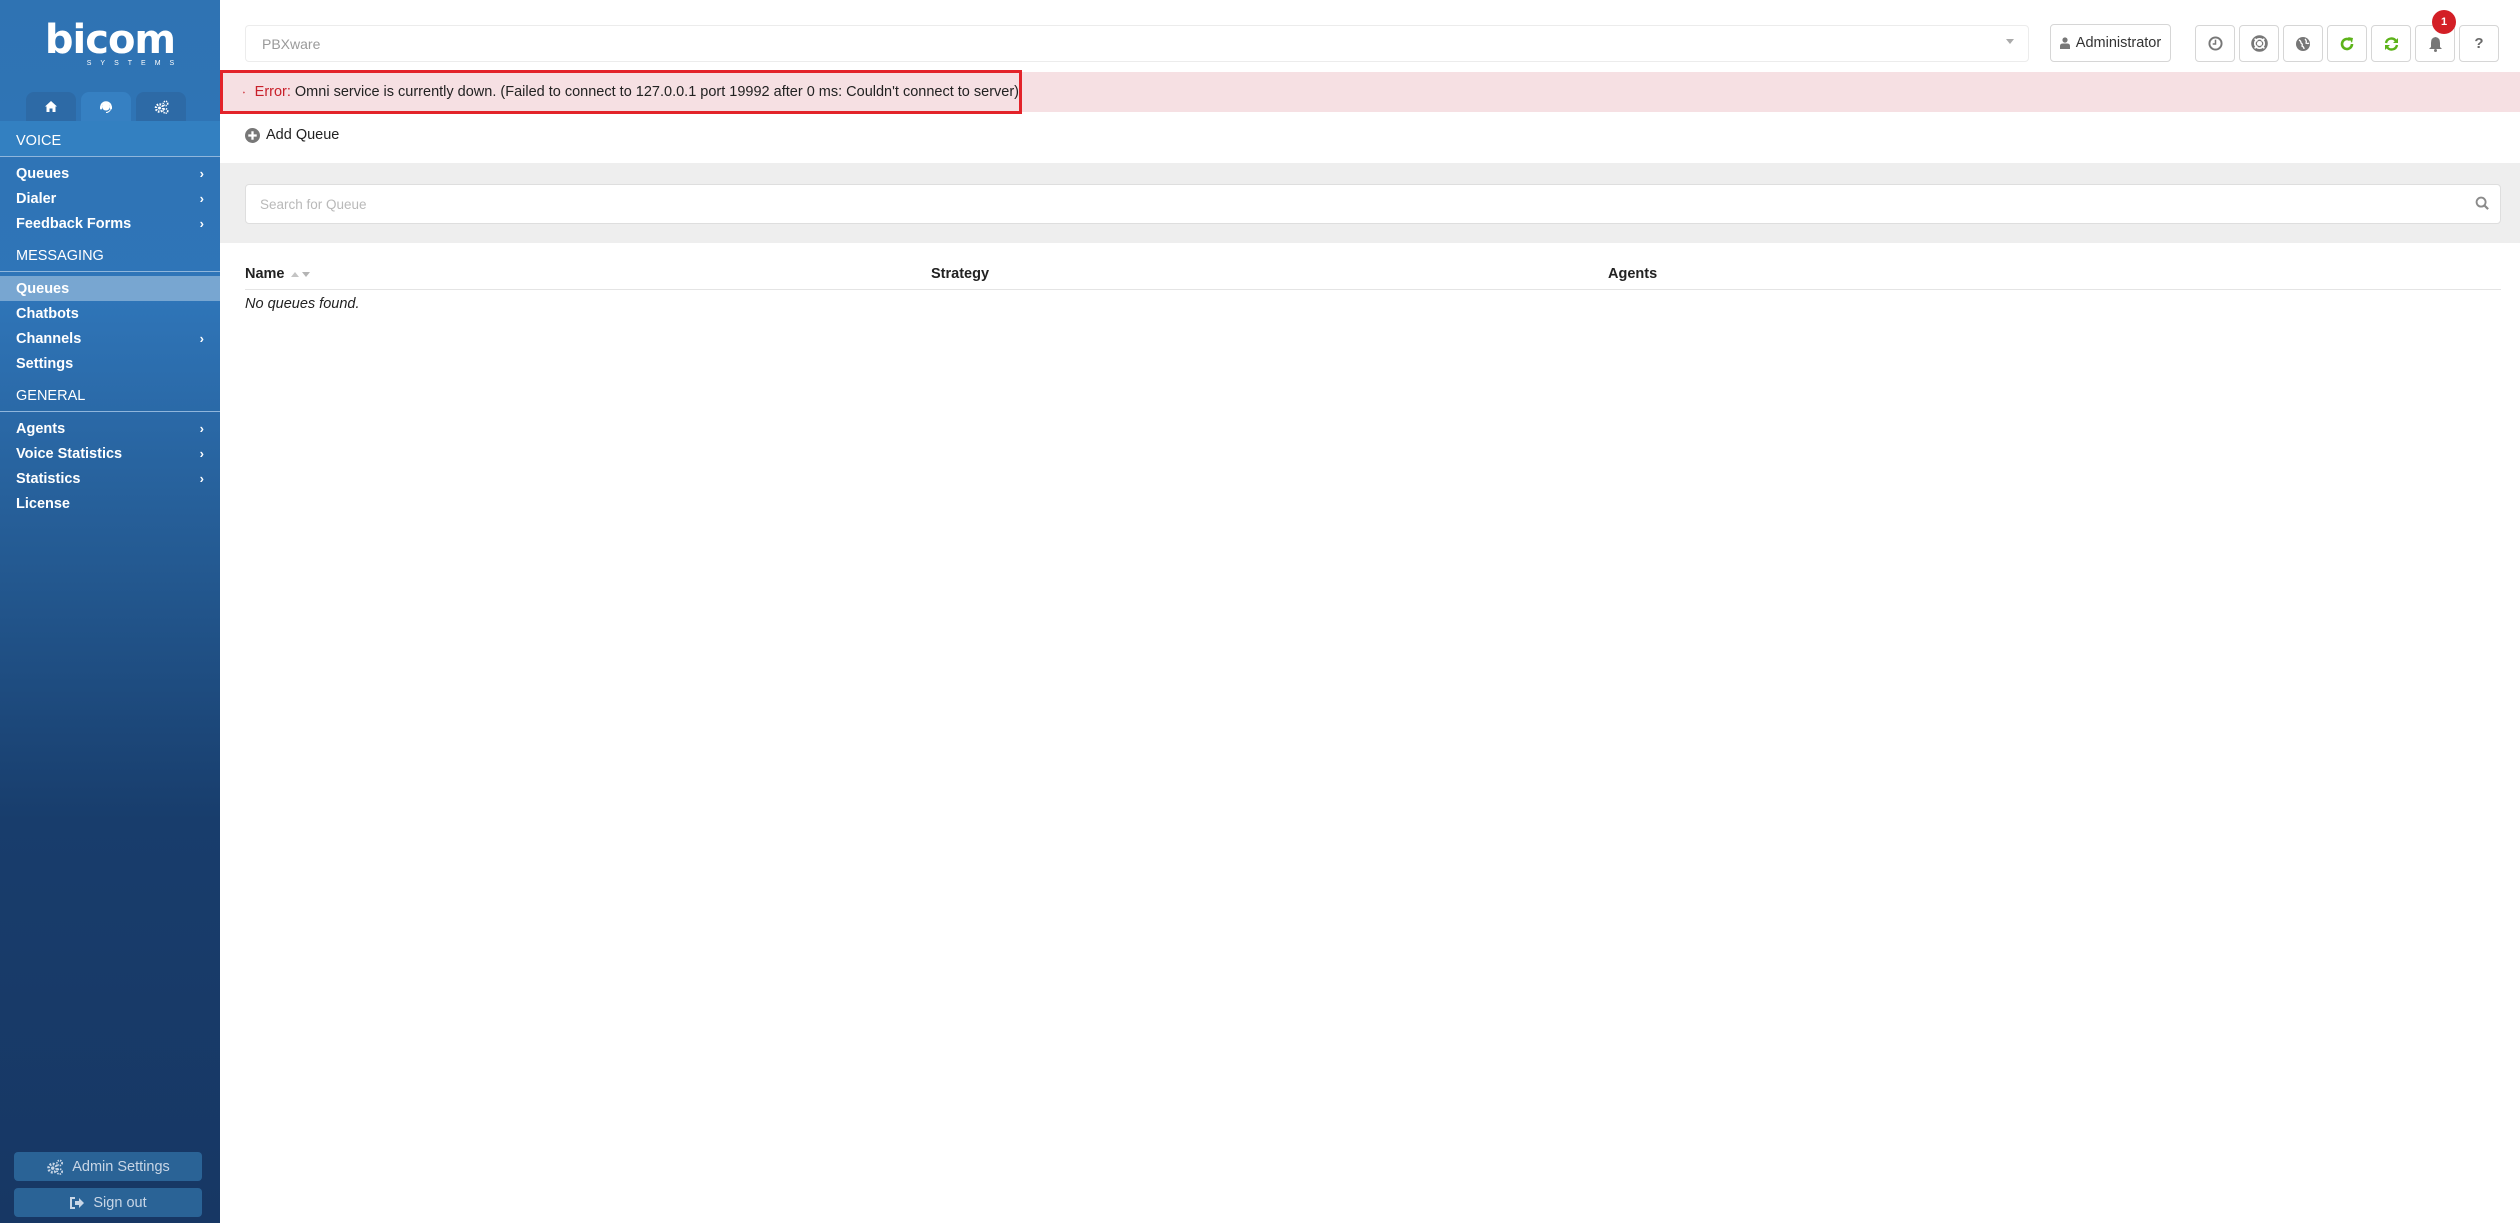 The height and width of the screenshot is (1223, 2520). I want to click on column-header-name: Name, so click(277, 274).